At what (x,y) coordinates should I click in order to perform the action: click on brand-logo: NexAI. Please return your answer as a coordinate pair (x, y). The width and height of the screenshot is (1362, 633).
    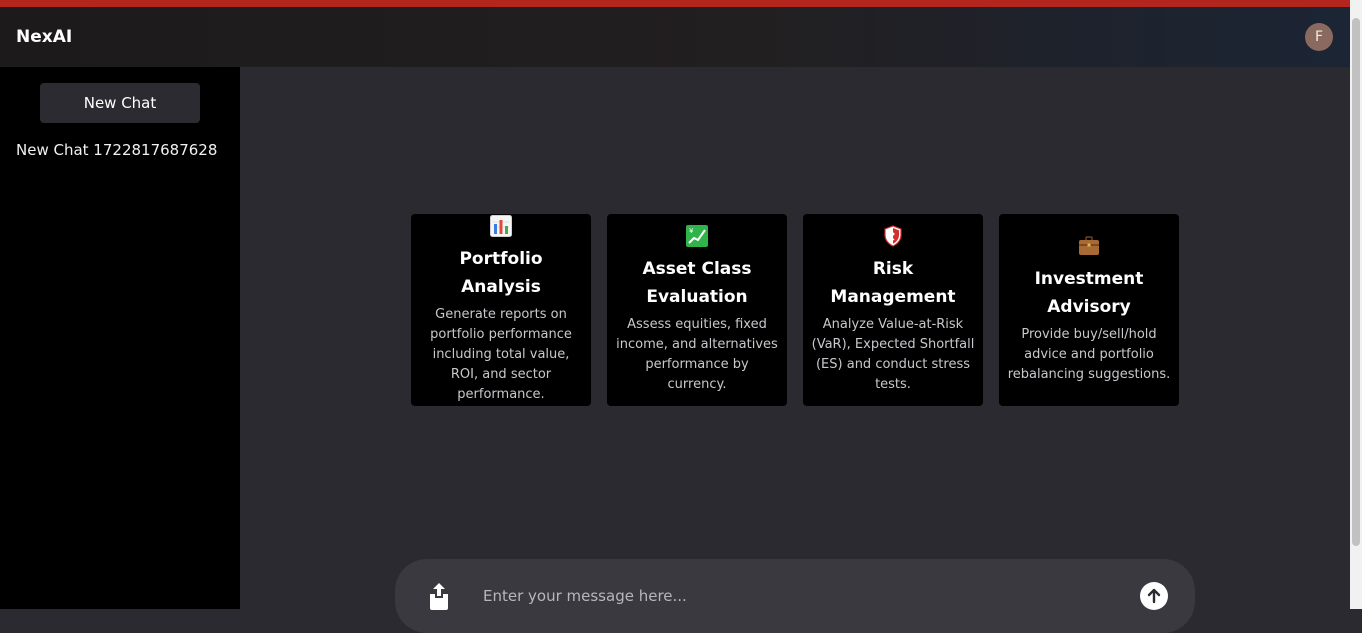
    Looking at the image, I should click on (44, 37).